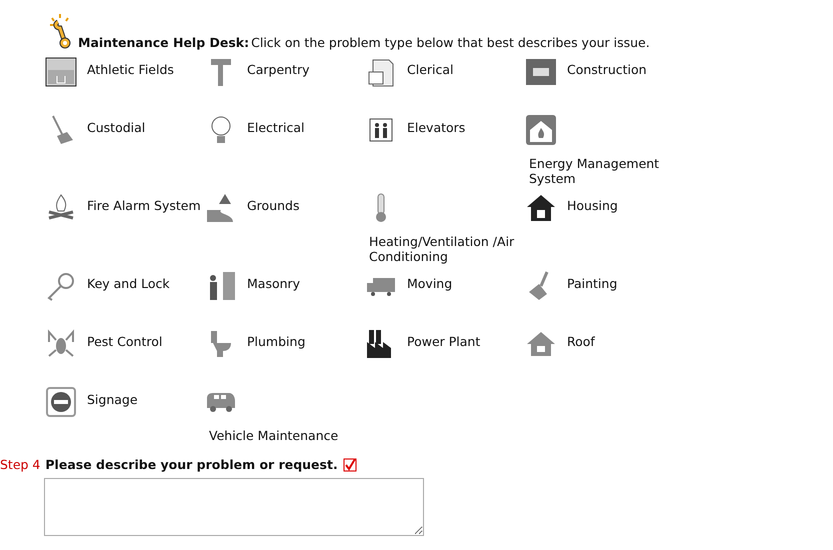 The width and height of the screenshot is (833, 550). Describe the element at coordinates (592, 280) in the screenshot. I see `problem-type-link: Painting` at that location.